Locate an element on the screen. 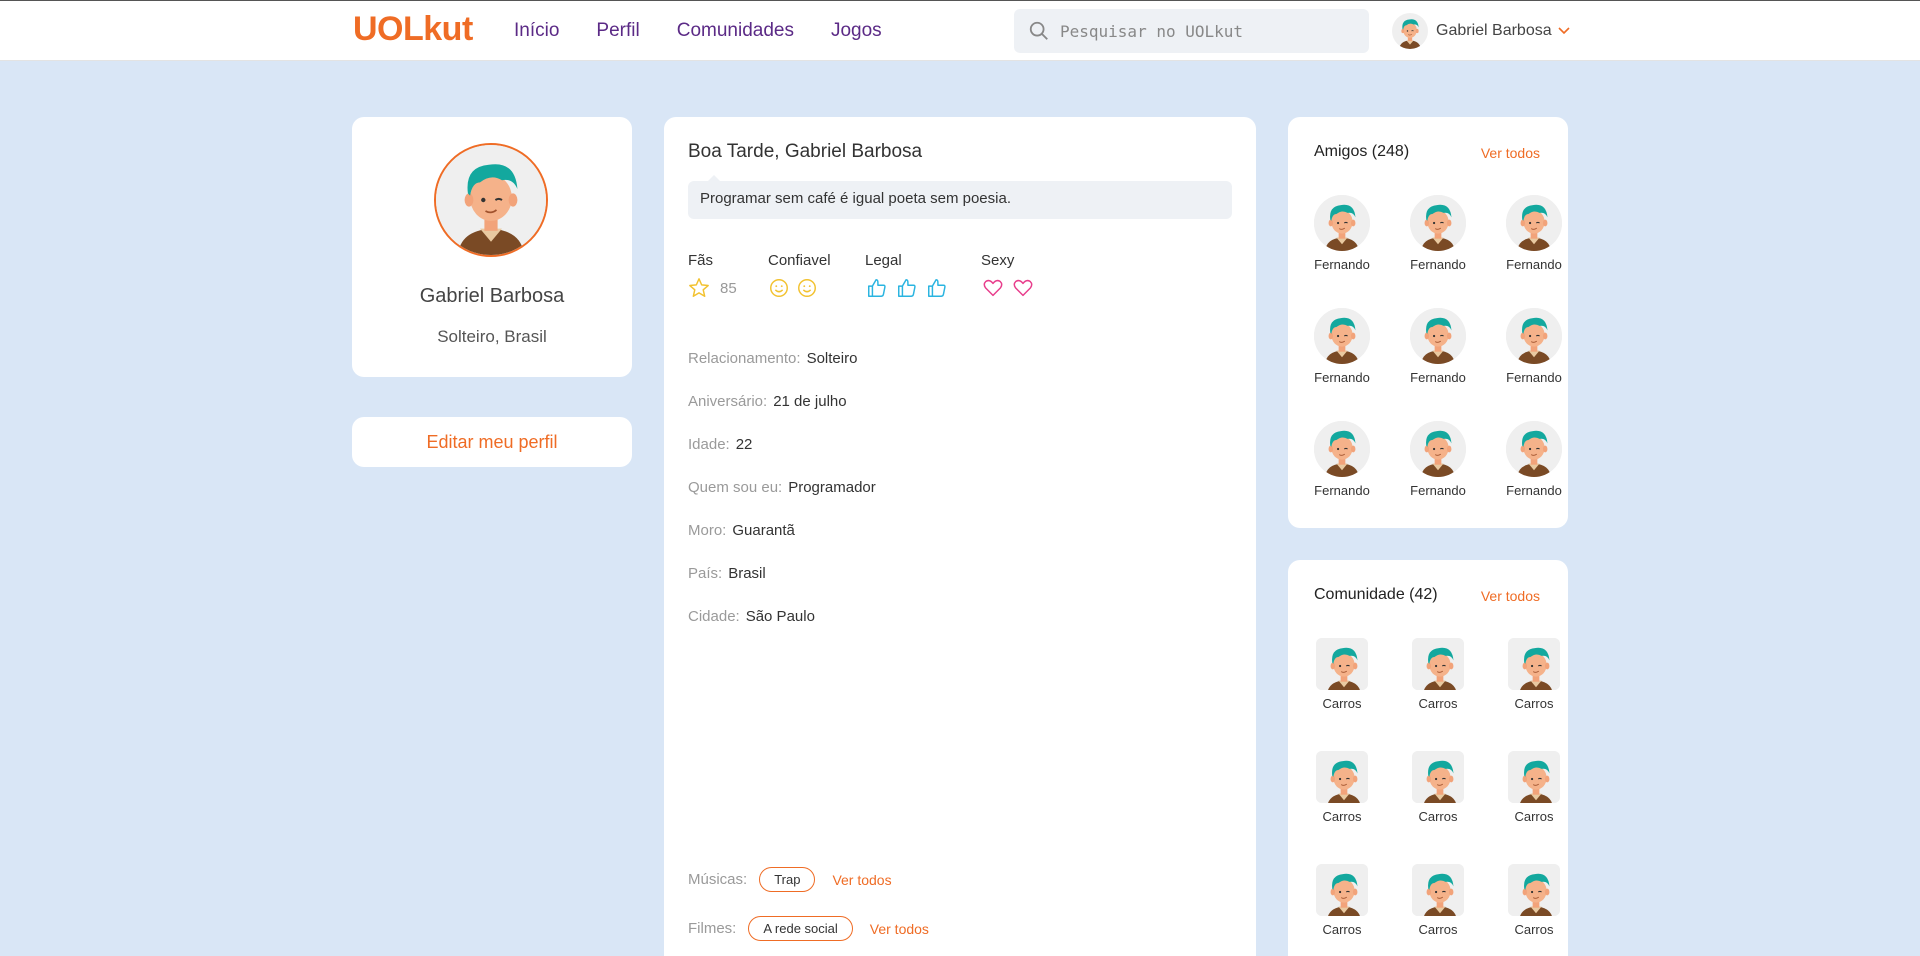  music-row: Músicas: Trap Ver todos is located at coordinates (790, 879).